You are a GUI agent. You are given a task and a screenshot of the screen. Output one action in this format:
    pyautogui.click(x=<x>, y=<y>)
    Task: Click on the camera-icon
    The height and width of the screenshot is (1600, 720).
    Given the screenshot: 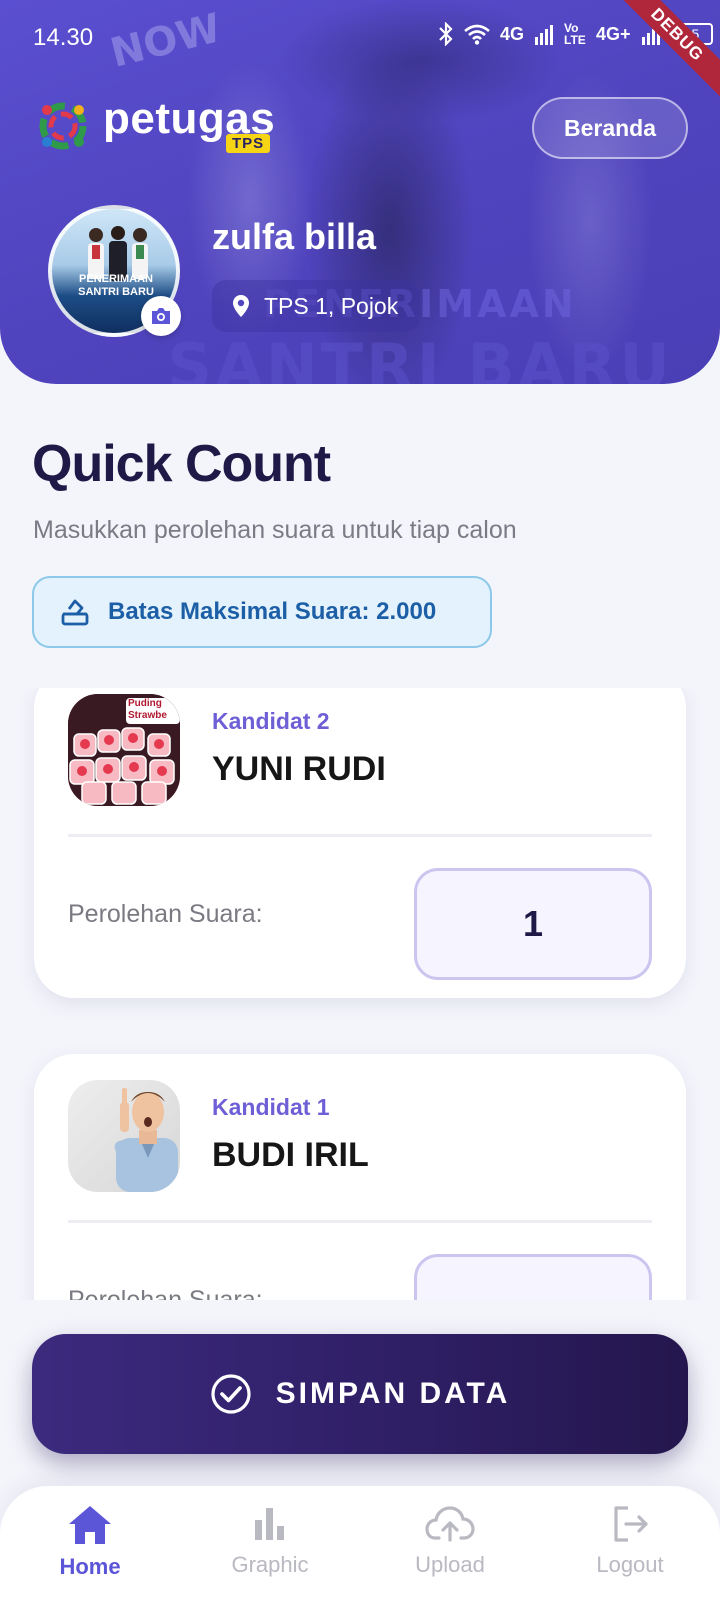 What is the action you would take?
    pyautogui.click(x=161, y=316)
    